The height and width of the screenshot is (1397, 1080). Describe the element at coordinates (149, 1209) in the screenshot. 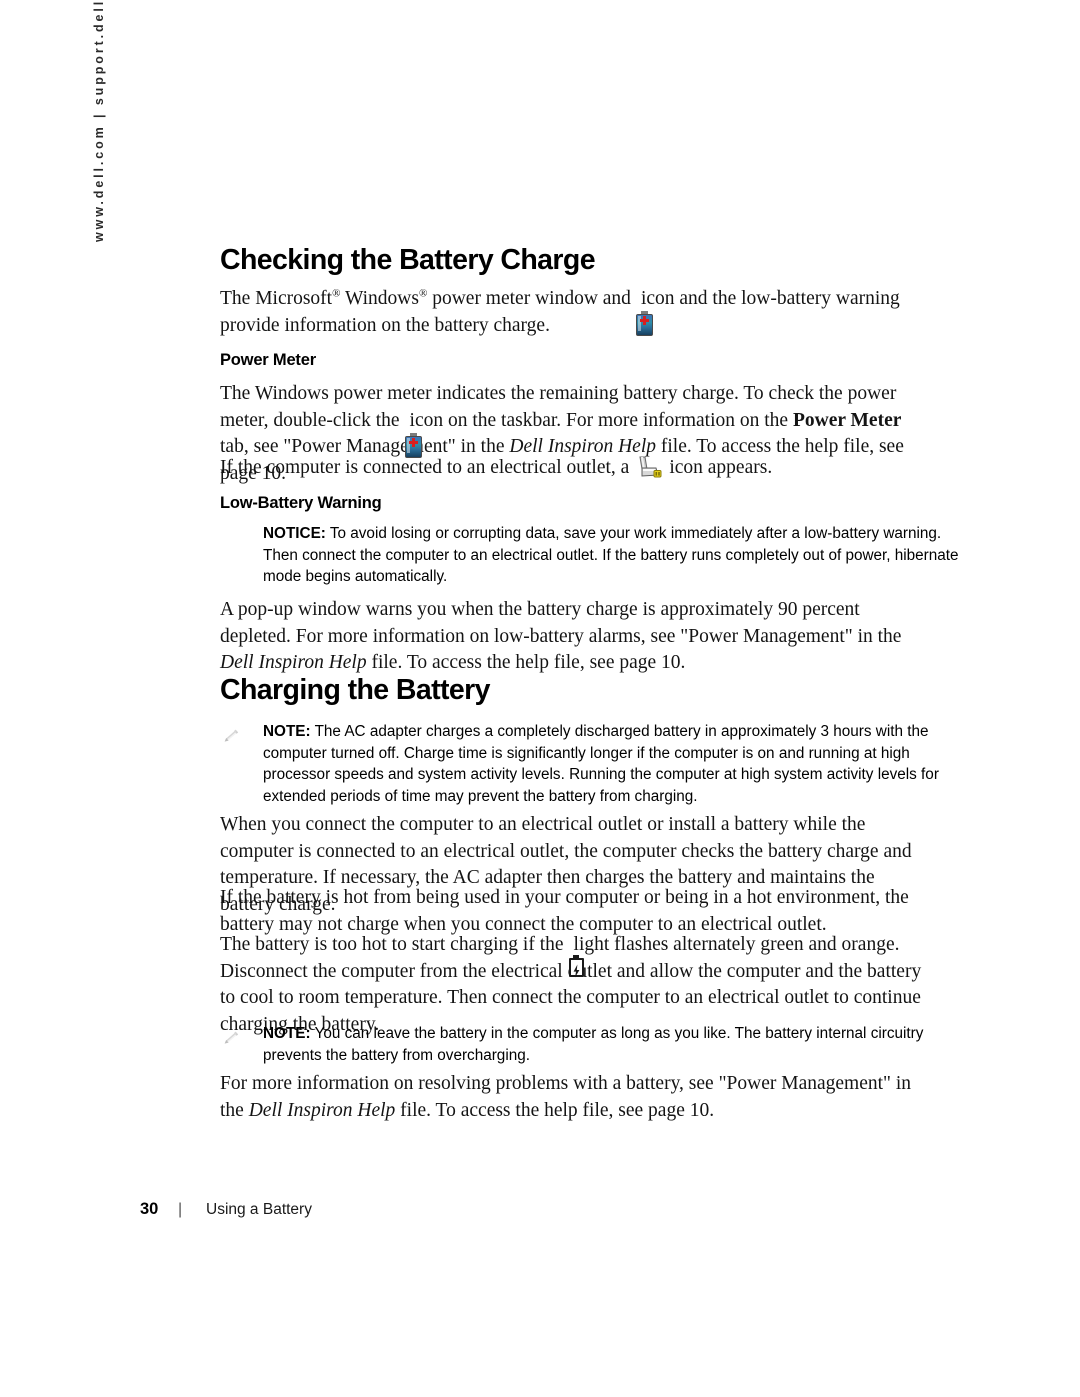

I see `footer-page-number: 30` at that location.